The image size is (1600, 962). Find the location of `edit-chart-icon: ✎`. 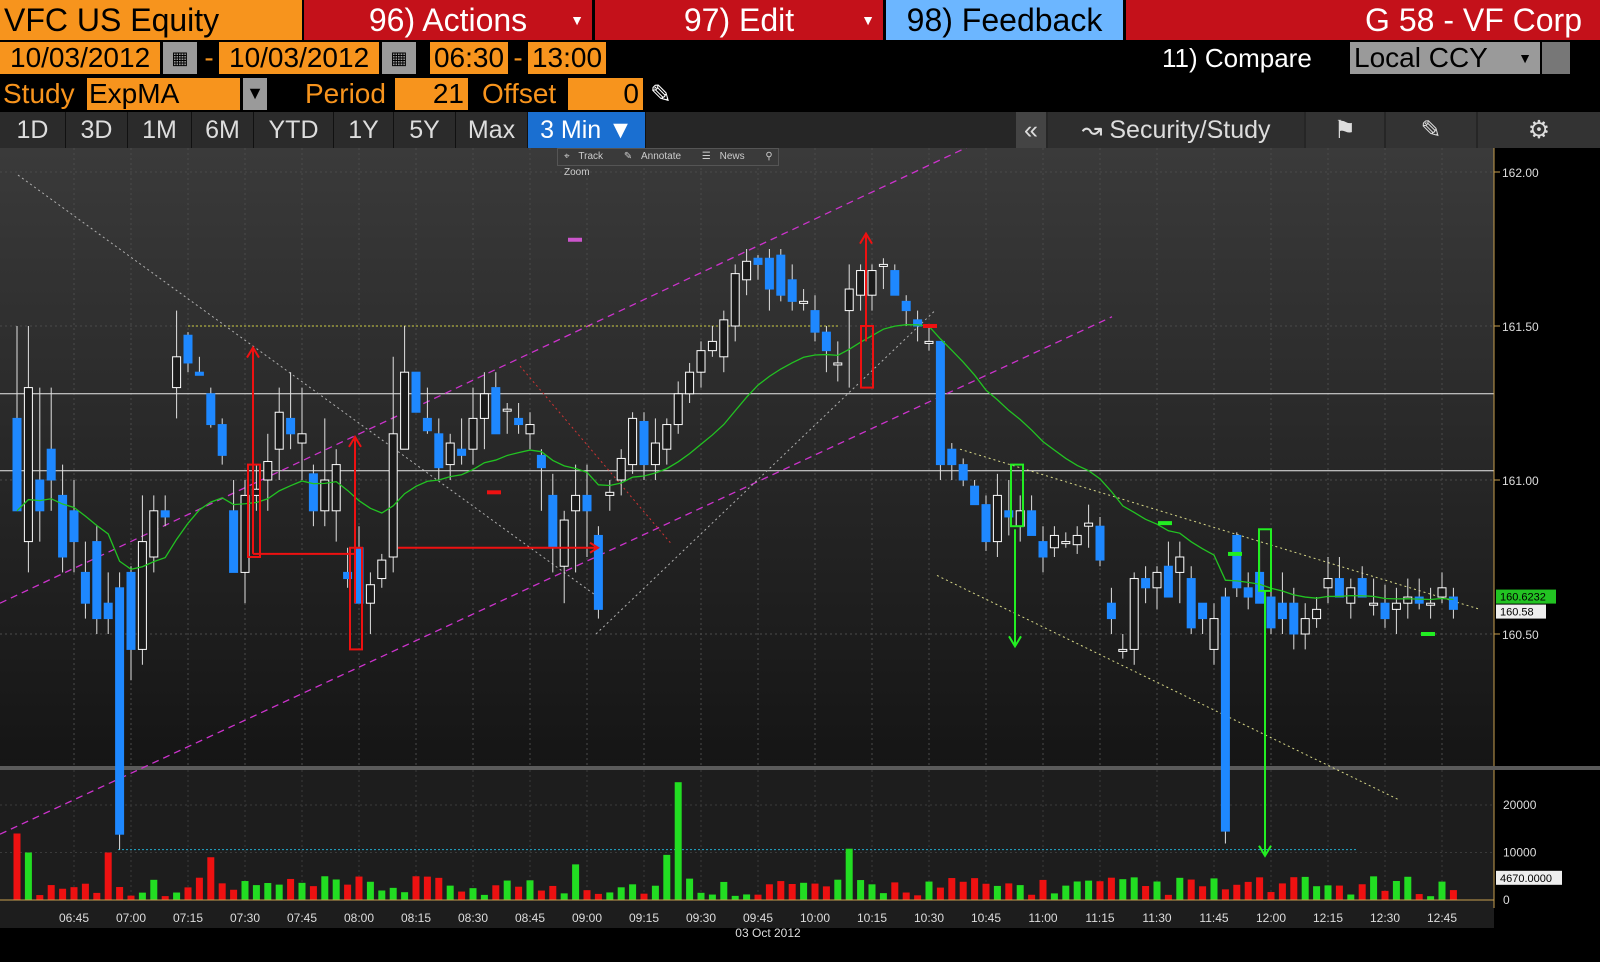

edit-chart-icon: ✎ is located at coordinates (1431, 130).